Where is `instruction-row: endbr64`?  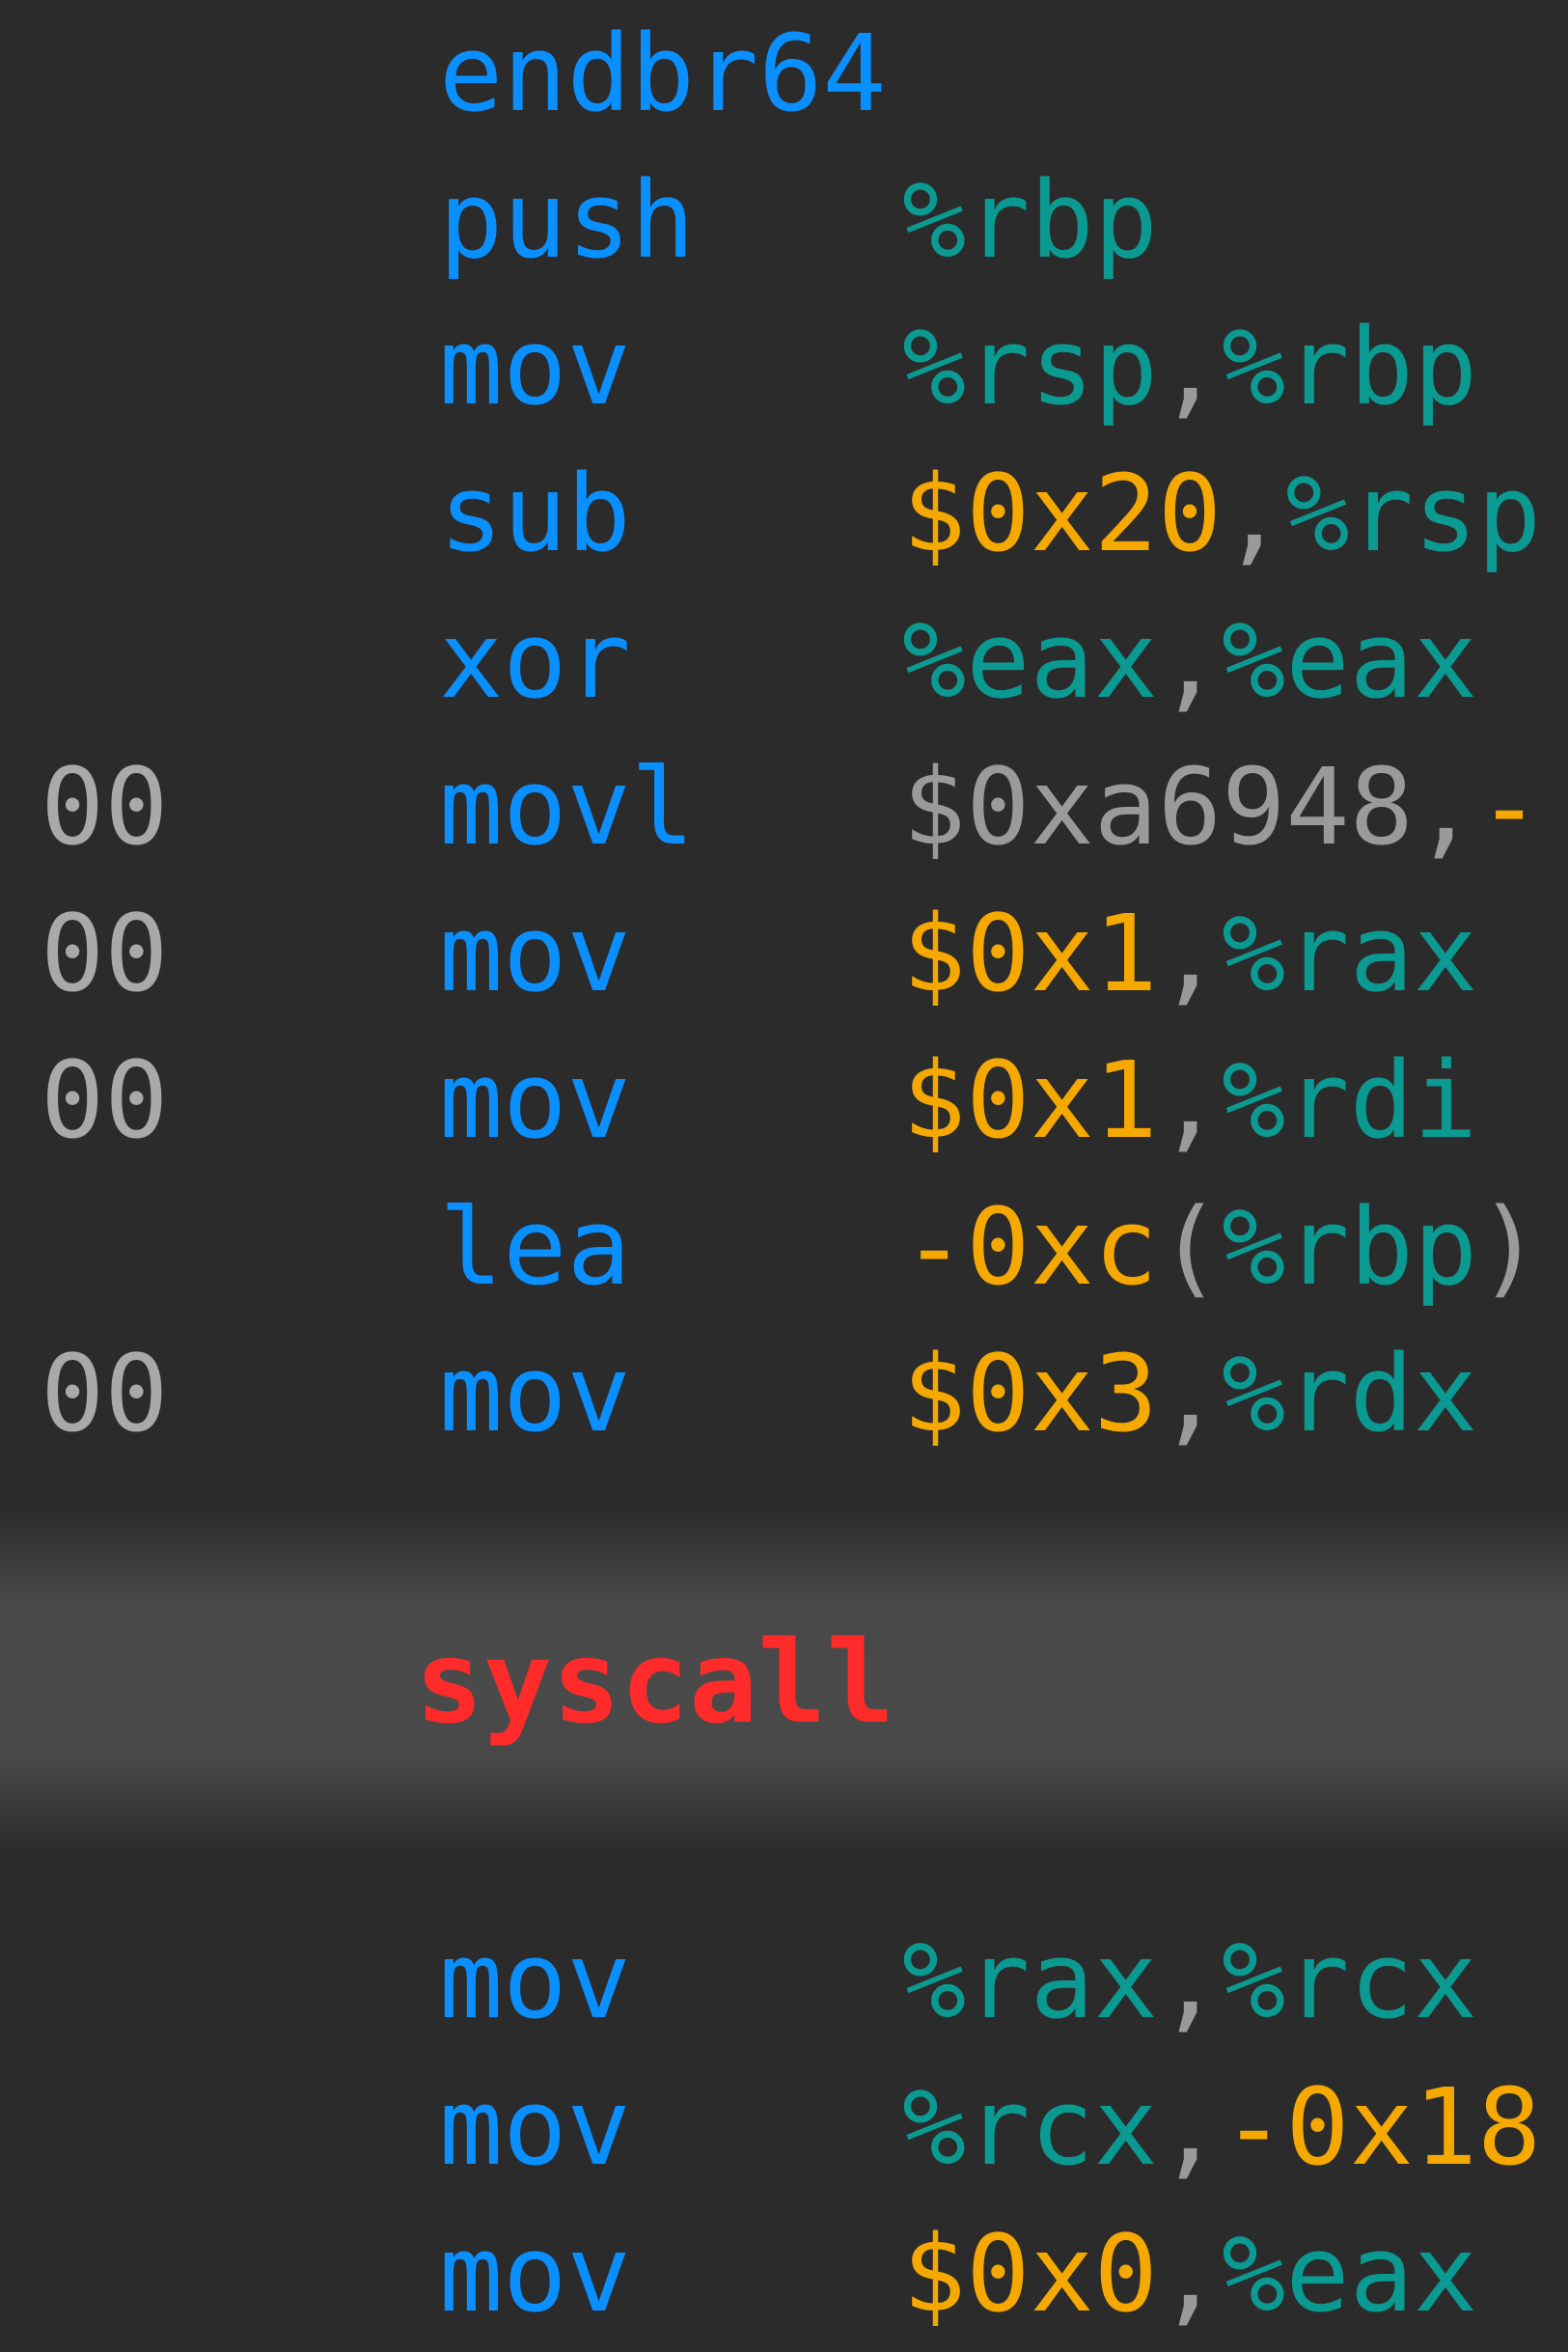
instruction-row: endbr64 is located at coordinates (784, 73).